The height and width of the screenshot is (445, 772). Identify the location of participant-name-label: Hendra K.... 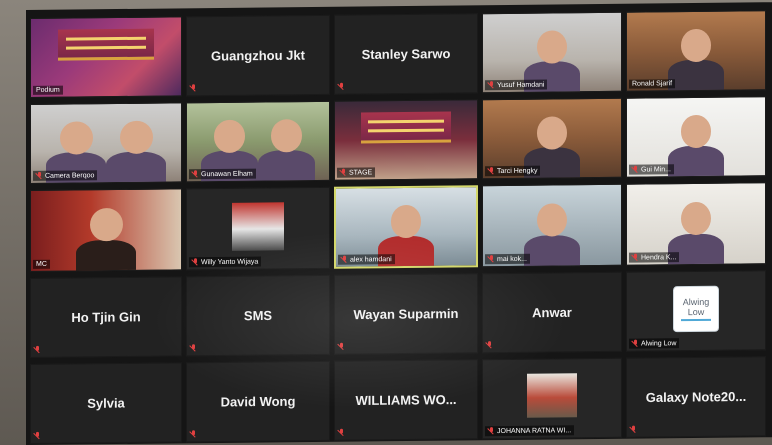
(654, 257).